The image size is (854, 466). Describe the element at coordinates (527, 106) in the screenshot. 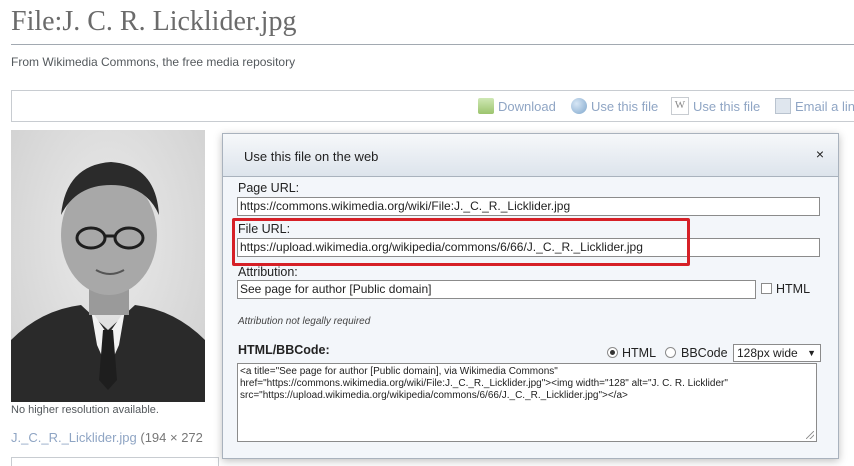

I see `download-label: Download` at that location.